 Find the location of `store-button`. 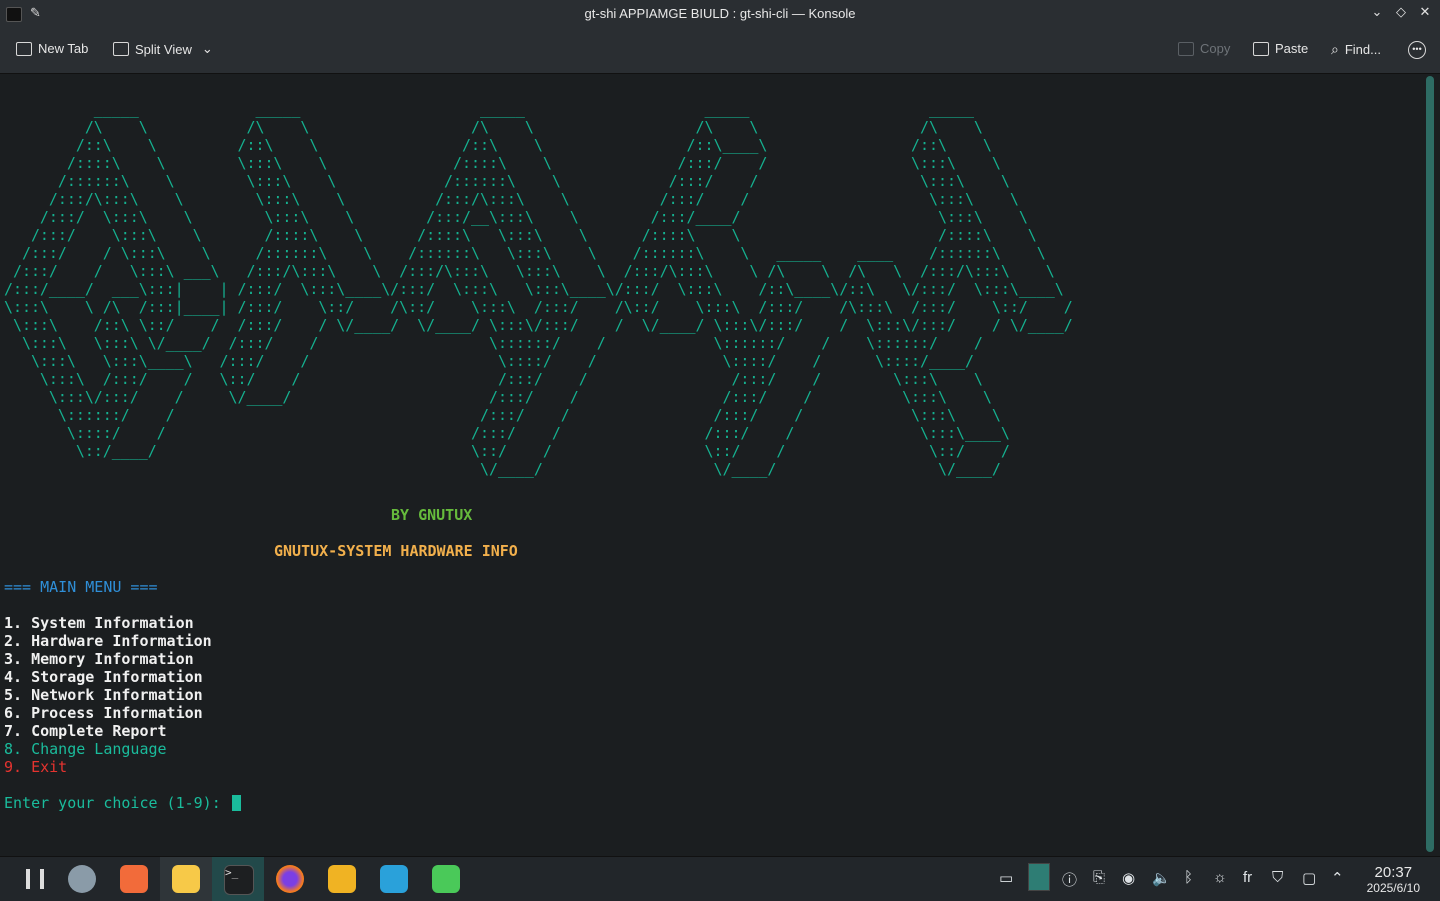

store-button is located at coordinates (134, 879).